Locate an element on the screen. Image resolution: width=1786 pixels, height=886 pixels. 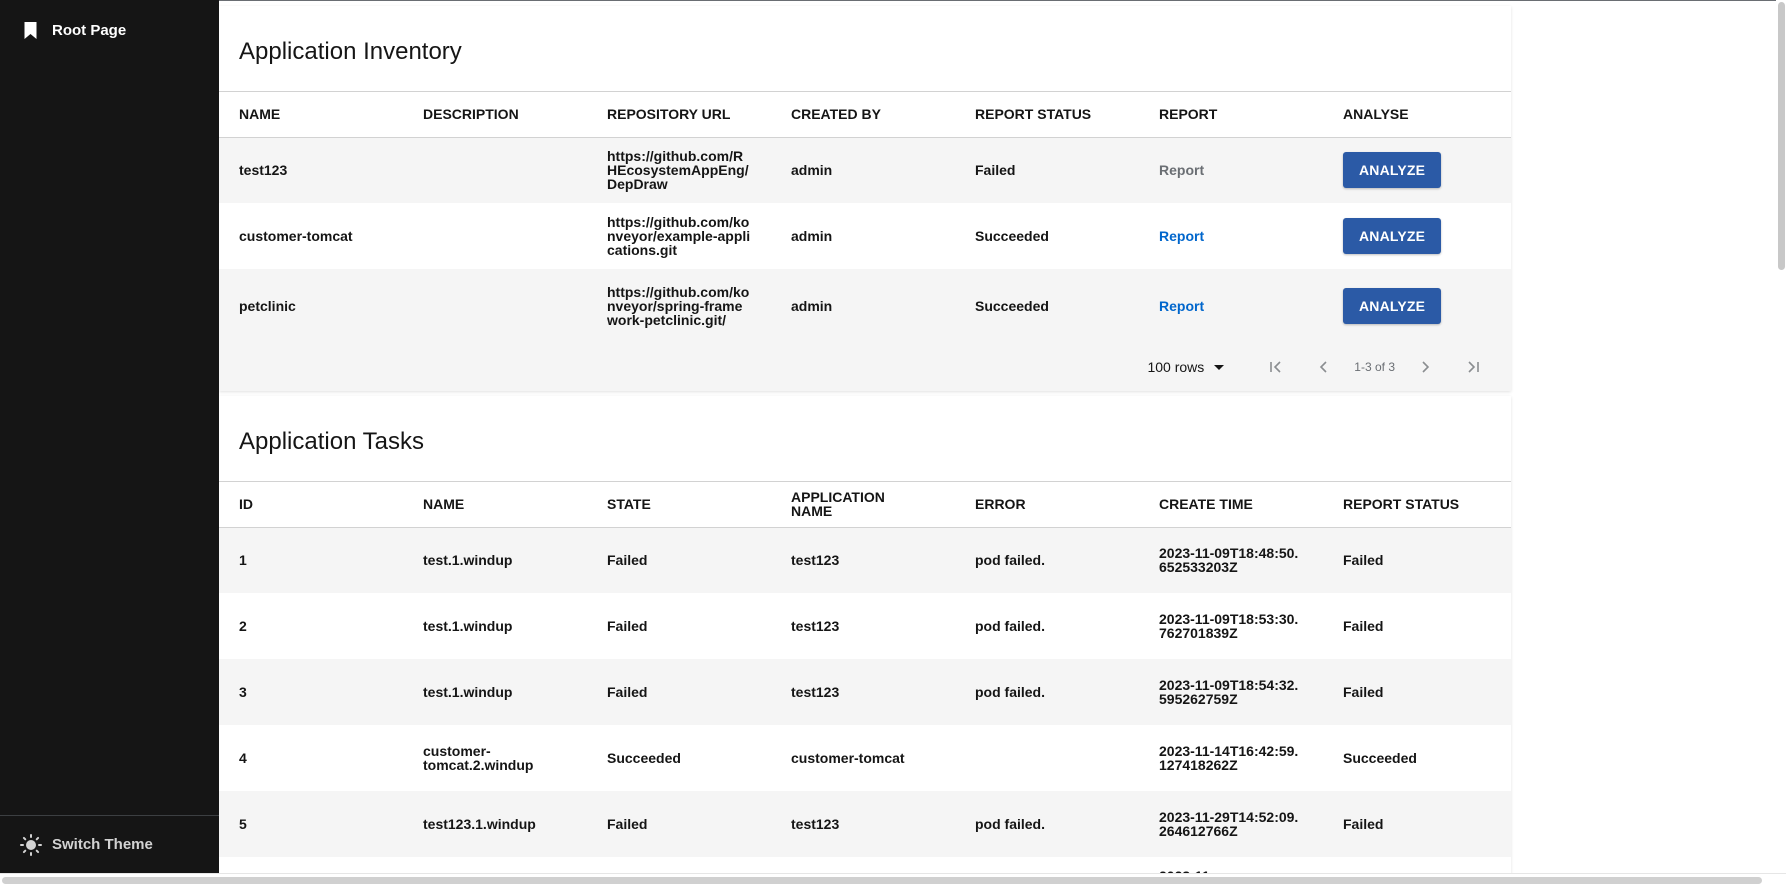
column-header-description: DESCRIPTION is located at coordinates (495, 115).